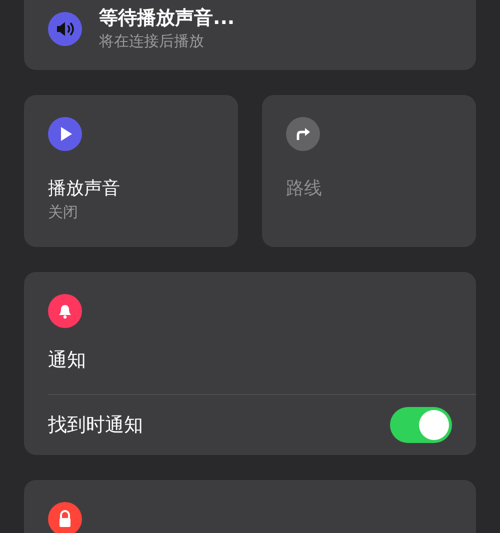 This screenshot has height=533, width=500. What do you see at coordinates (65, 517) in the screenshot?
I see `lock-icon` at bounding box center [65, 517].